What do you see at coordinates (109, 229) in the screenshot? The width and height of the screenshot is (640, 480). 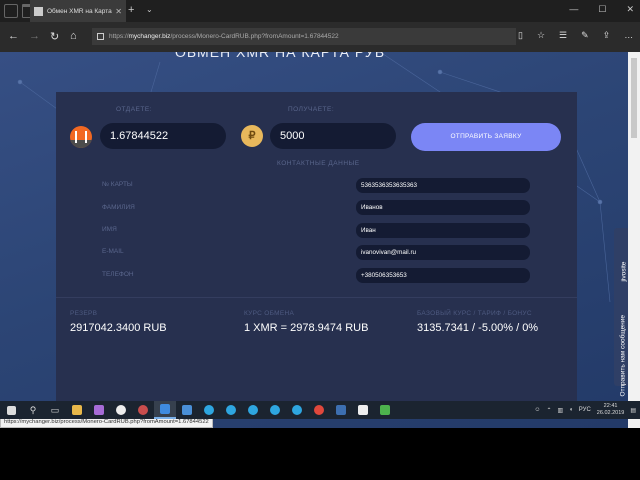 I see `name-label: ИМЯ` at bounding box center [109, 229].